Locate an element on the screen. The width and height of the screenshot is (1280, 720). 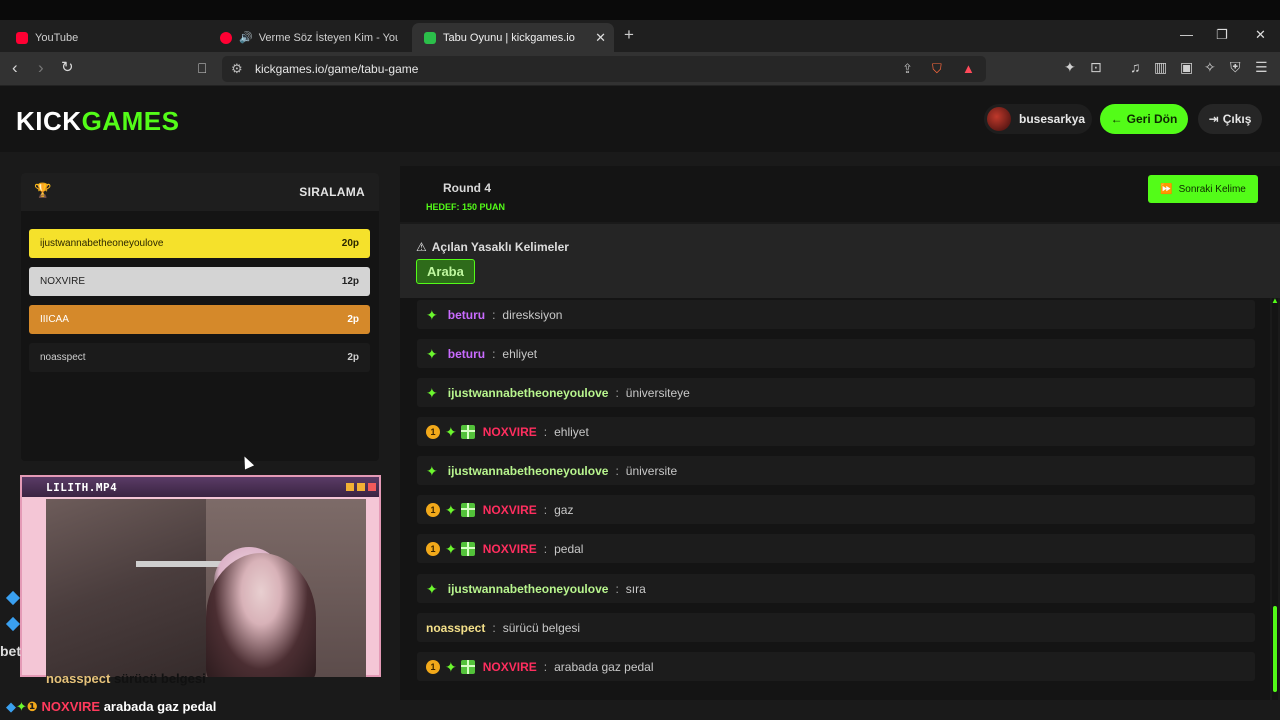
chat-message: 1 ✦ NOXVIRE: gaz is located at coordinates (836, 509).